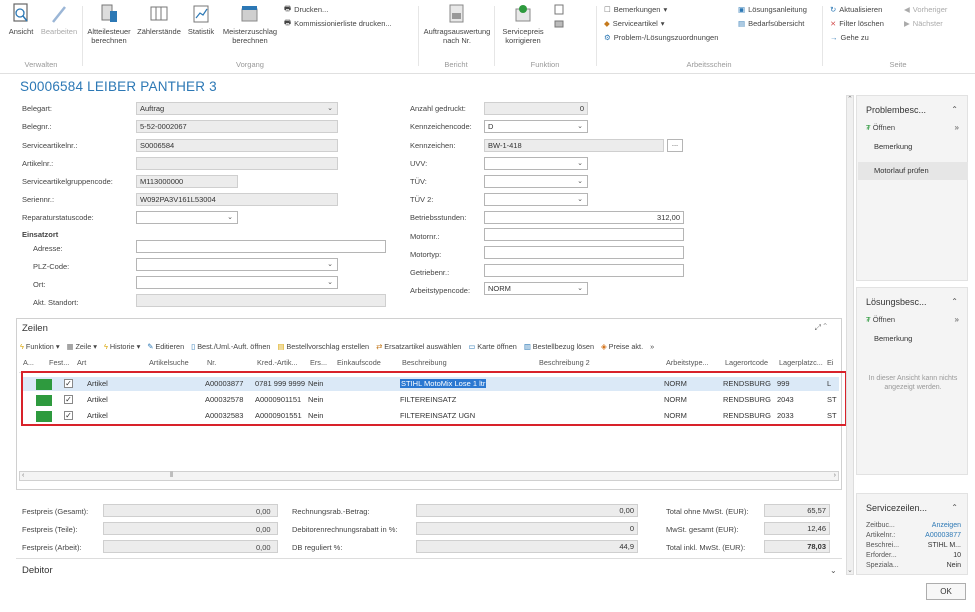 This screenshot has height=612, width=975. I want to click on betriebsstunden-field: 312,00, so click(584, 217).